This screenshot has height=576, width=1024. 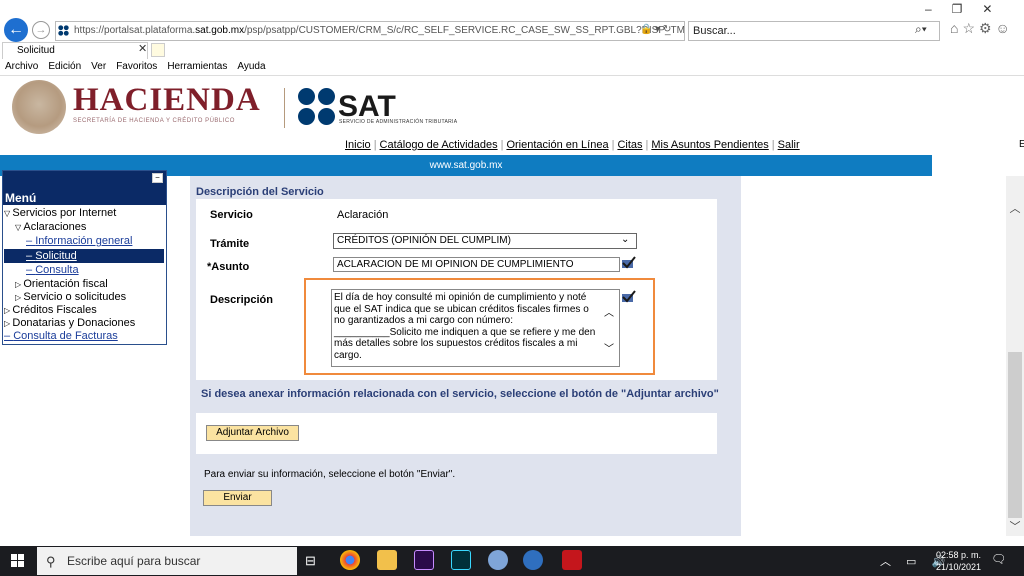 I want to click on servicio-label: Servicio, so click(x=231, y=215).